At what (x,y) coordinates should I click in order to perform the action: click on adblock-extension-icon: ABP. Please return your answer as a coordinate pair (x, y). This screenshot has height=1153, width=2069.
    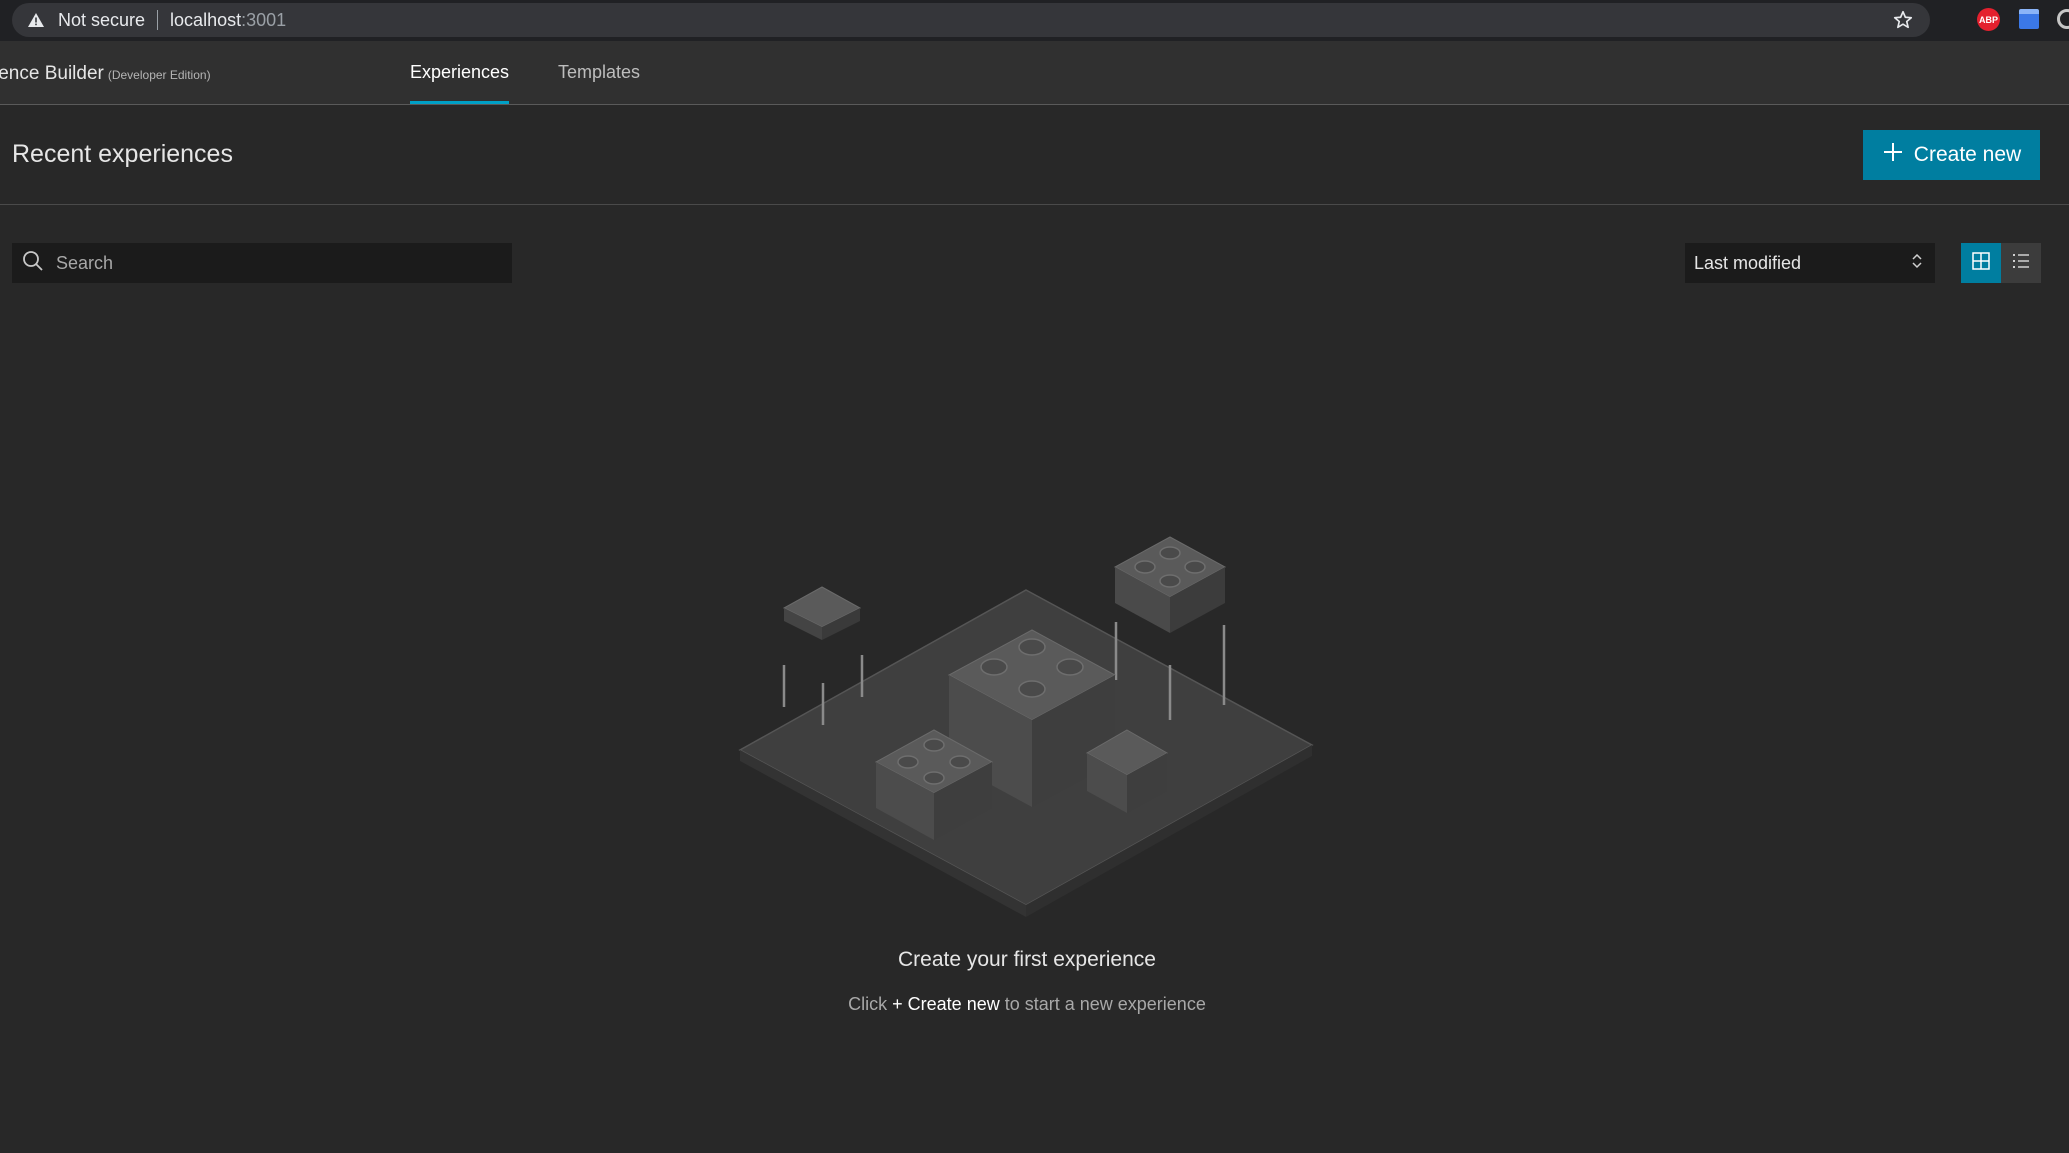
    Looking at the image, I should click on (1988, 19).